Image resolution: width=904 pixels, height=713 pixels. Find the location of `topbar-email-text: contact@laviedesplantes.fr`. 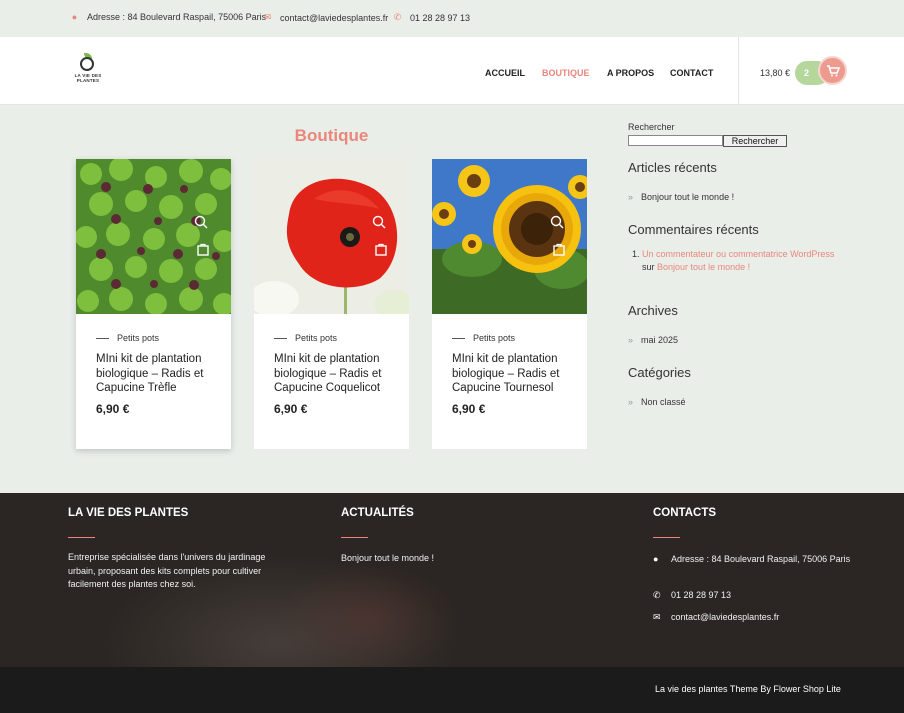

topbar-email-text: contact@laviedesplantes.fr is located at coordinates (334, 18).